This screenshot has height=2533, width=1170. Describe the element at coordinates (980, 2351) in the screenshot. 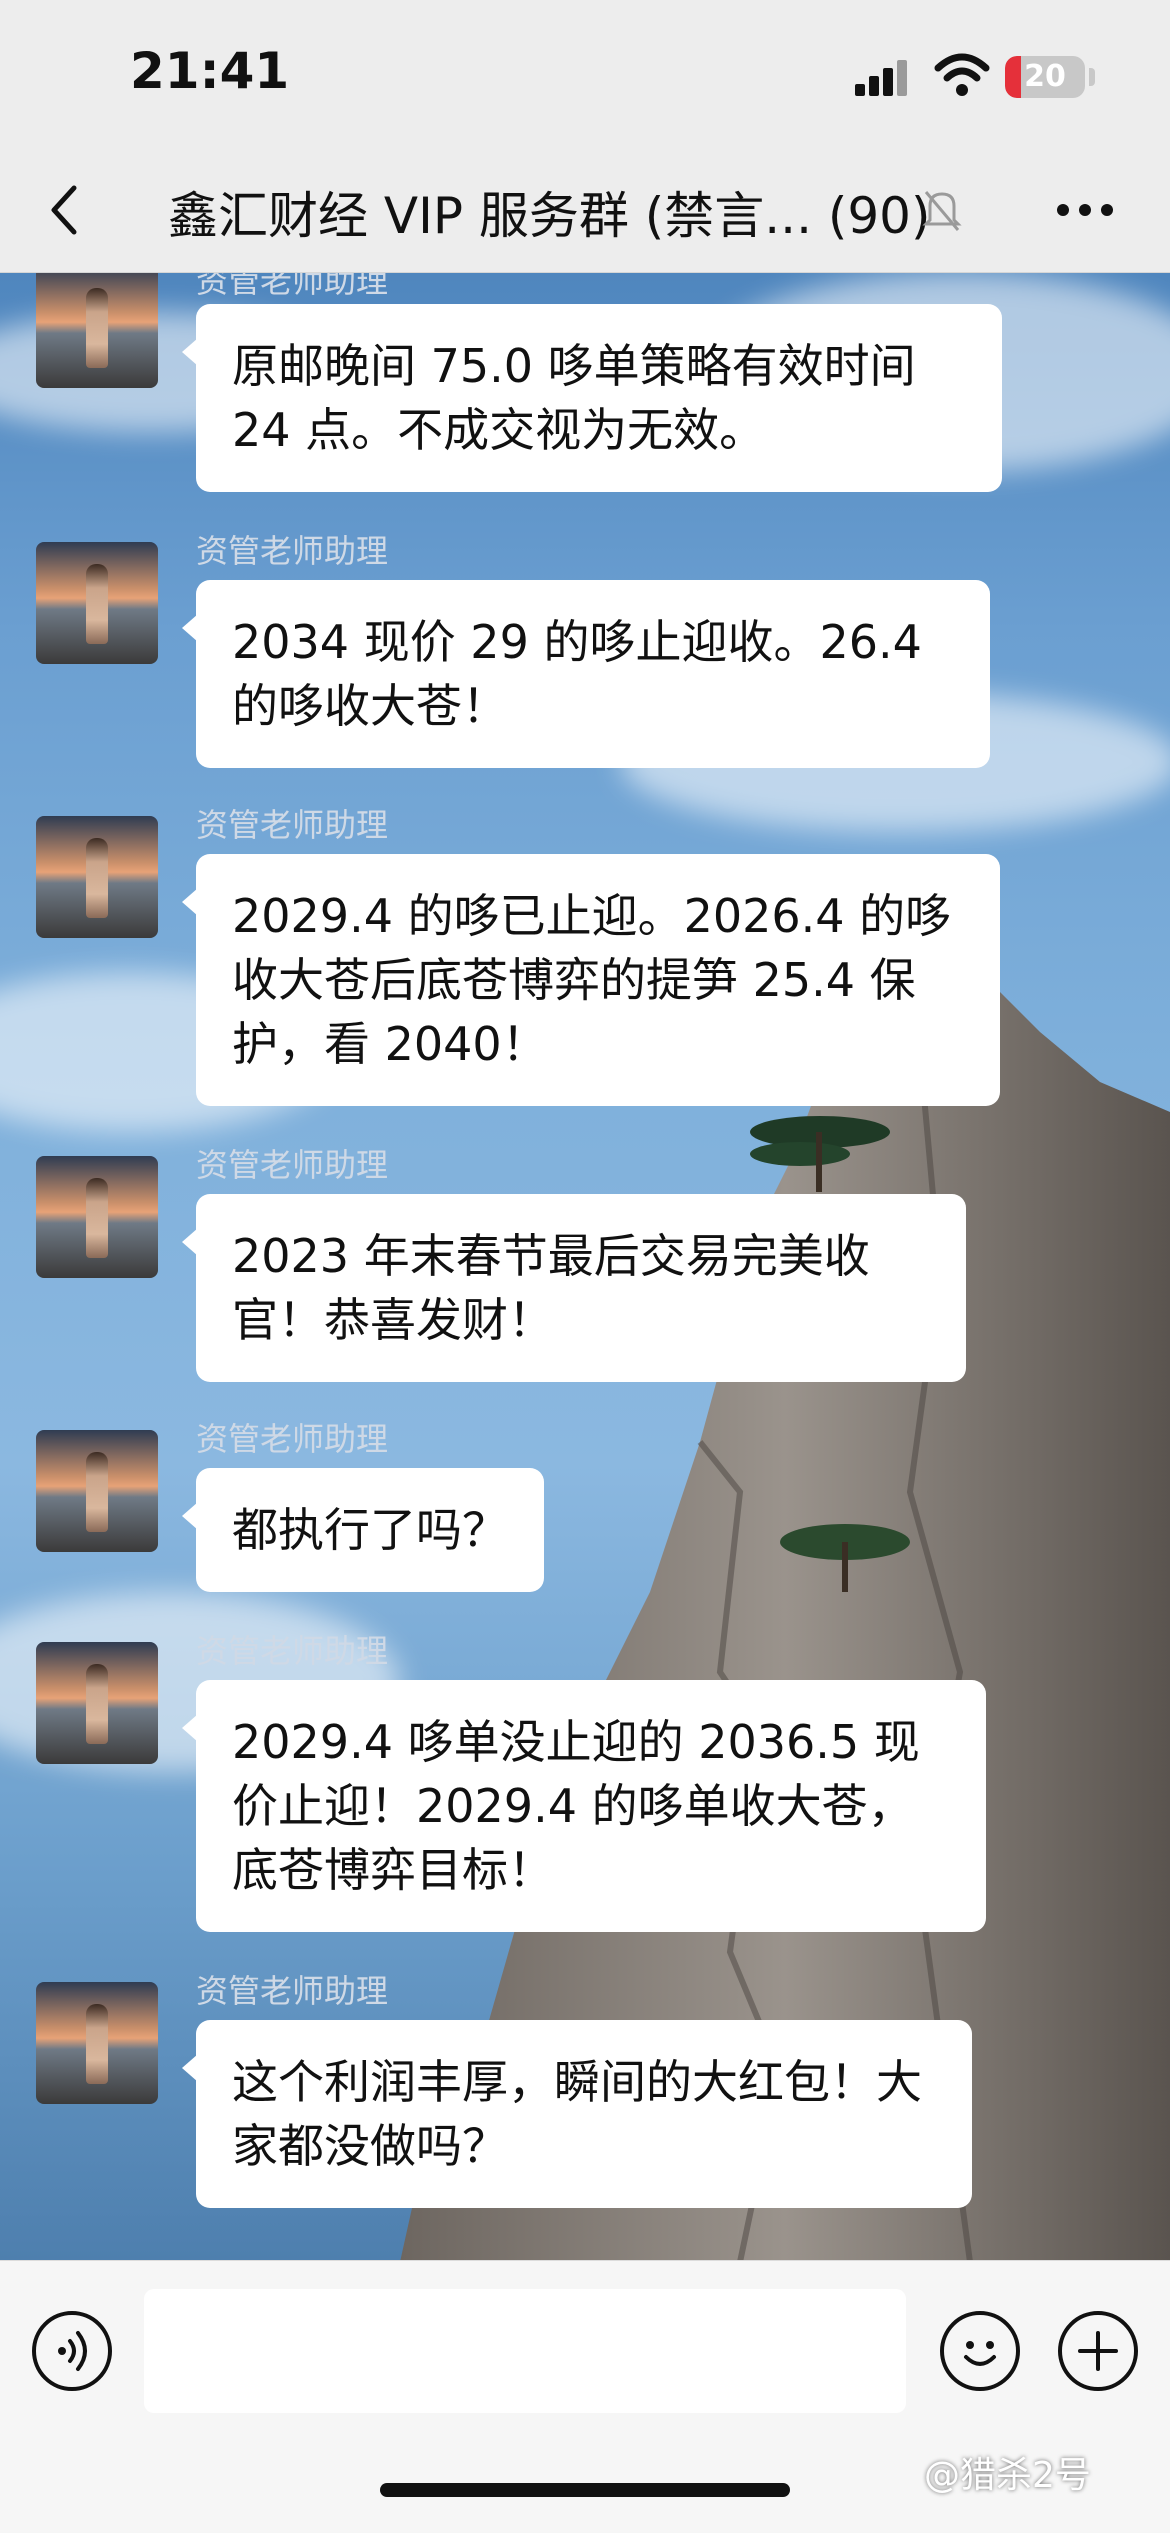

I see `emoji-icon` at that location.